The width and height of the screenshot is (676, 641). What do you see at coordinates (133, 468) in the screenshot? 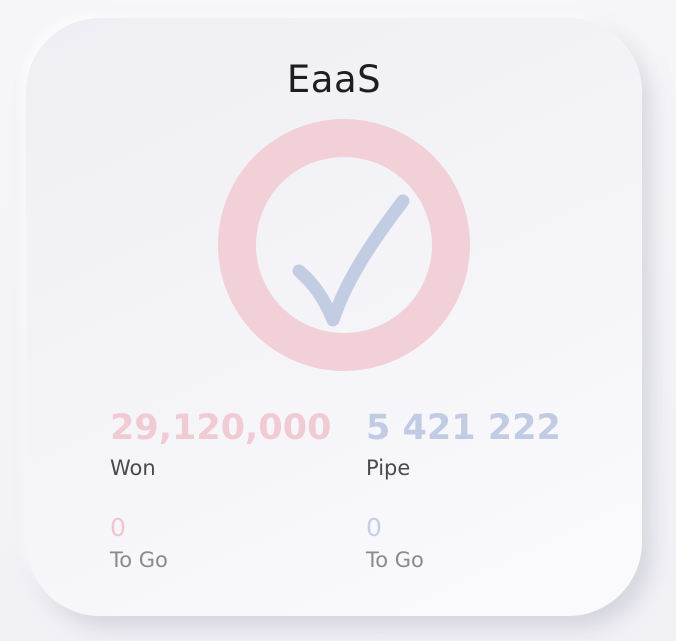
I see `won-label: Won` at bounding box center [133, 468].